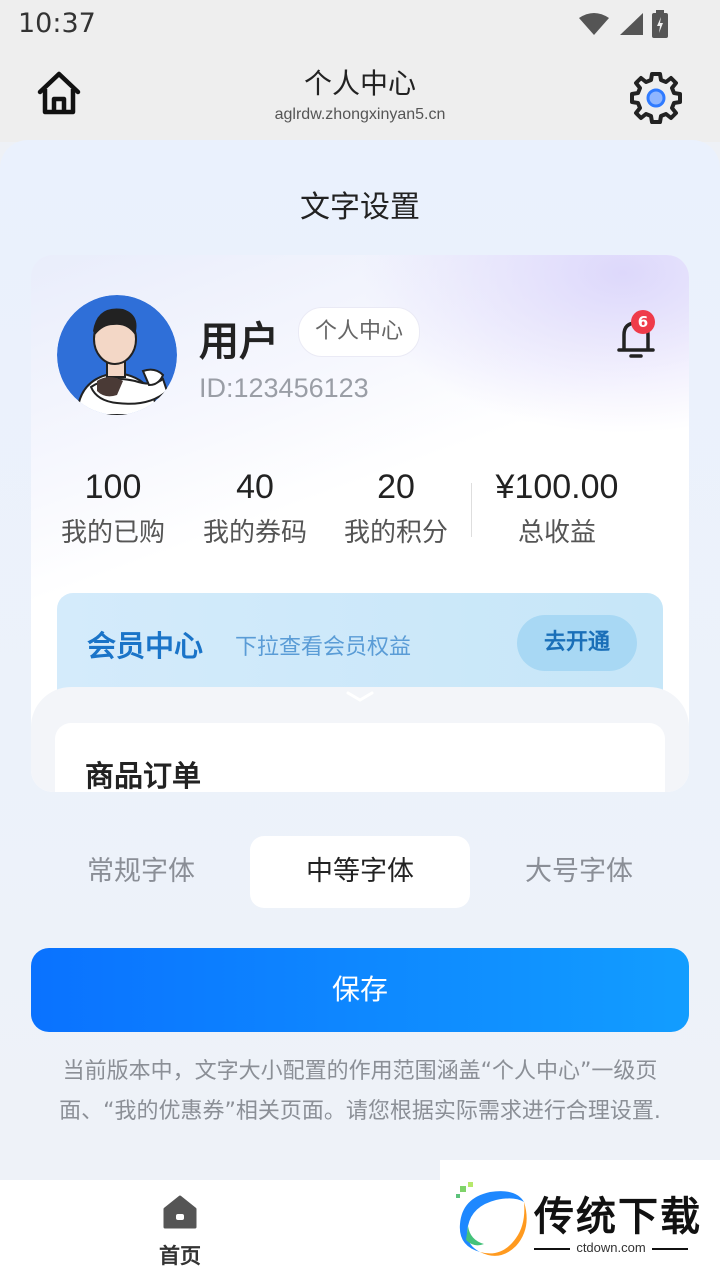  Describe the element at coordinates (143, 775) in the screenshot. I see `orders-title: 商品订单` at that location.